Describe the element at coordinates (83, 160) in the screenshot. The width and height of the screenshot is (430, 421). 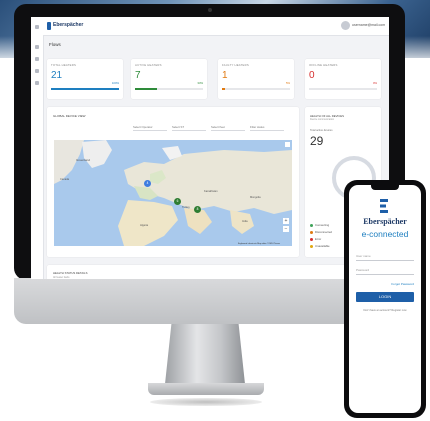
I see `map-label: Greenland` at that location.